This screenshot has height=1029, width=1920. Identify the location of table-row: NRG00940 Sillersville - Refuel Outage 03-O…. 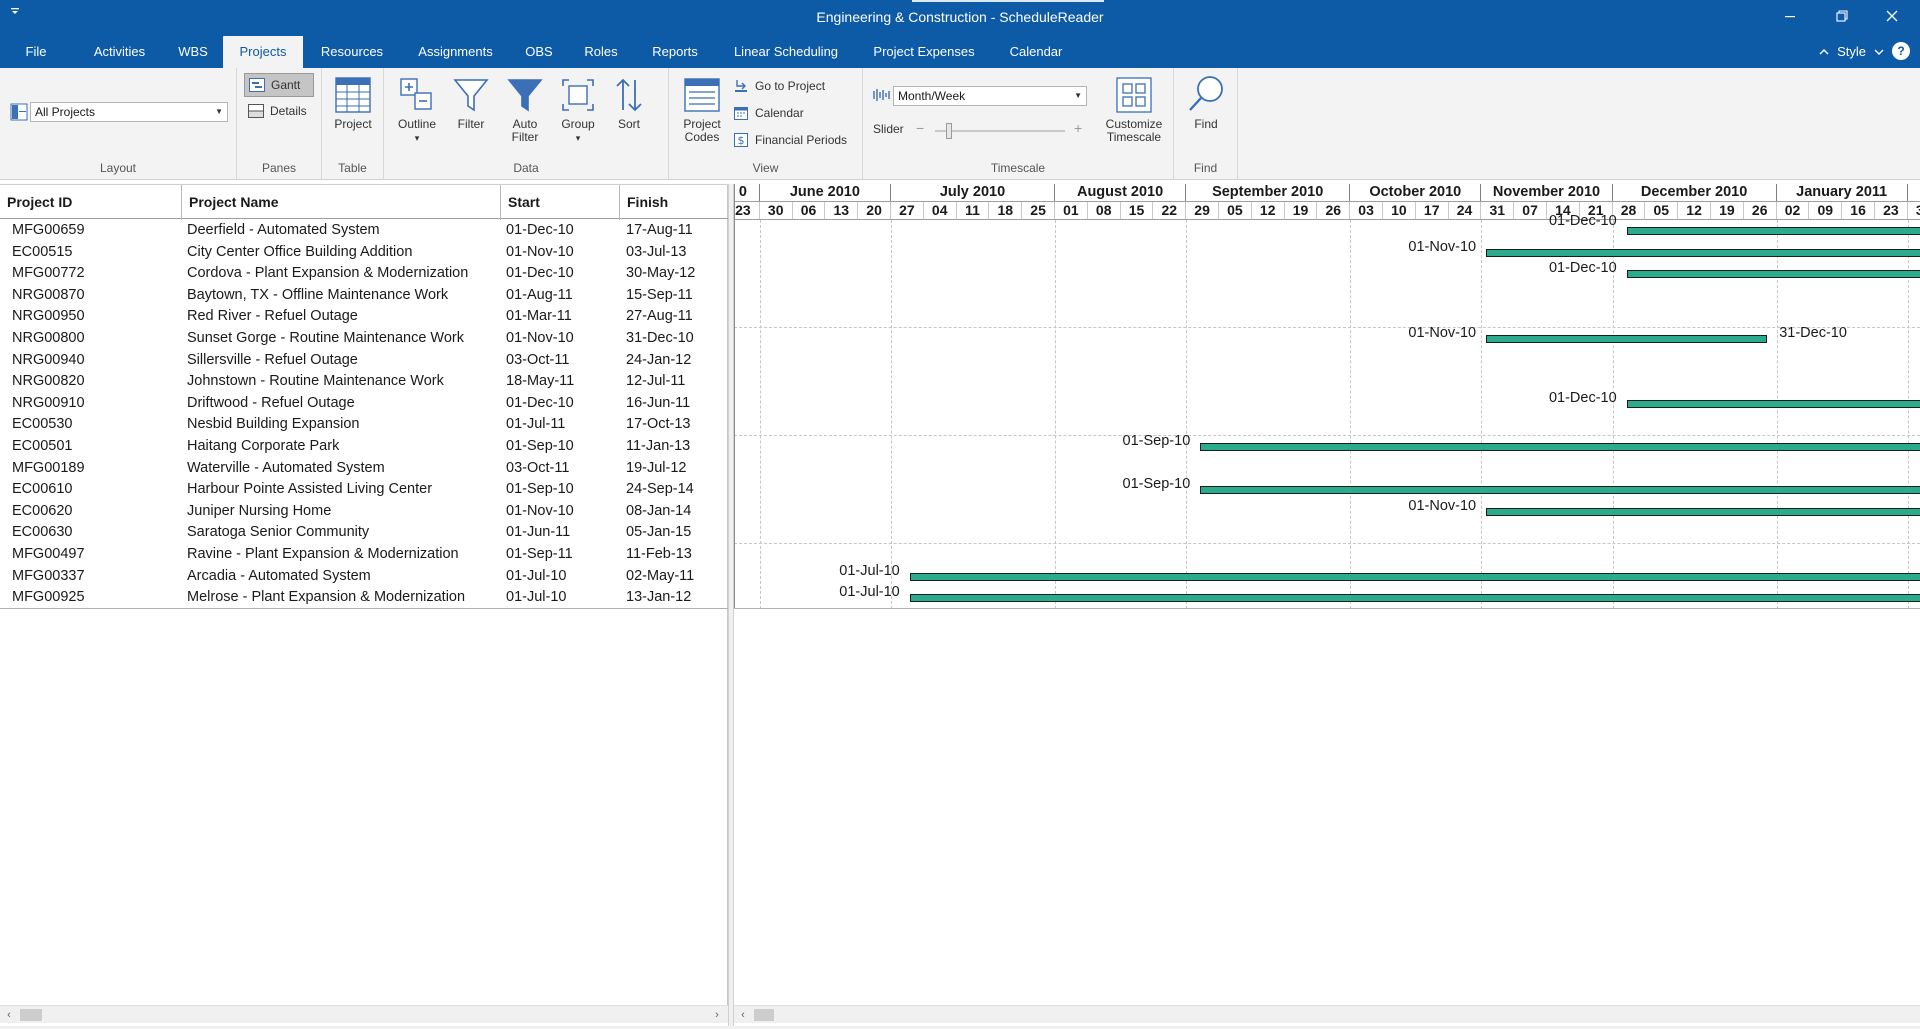
(364, 361).